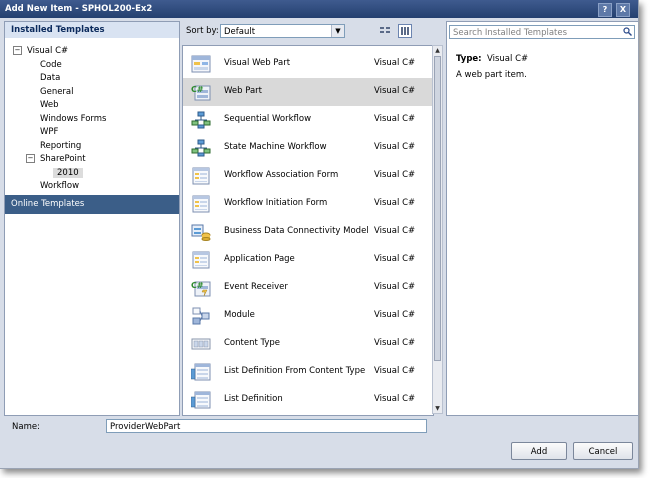  What do you see at coordinates (627, 34) in the screenshot?
I see `search-icon` at bounding box center [627, 34].